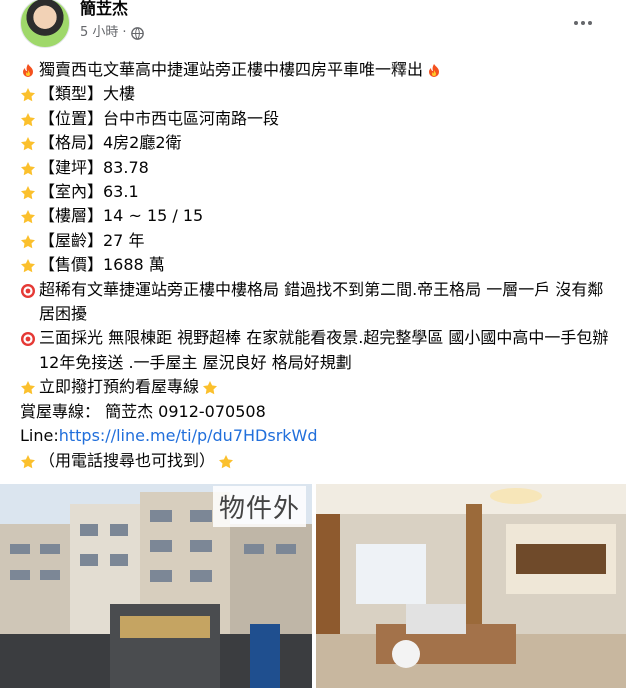 The image size is (626, 688). I want to click on post-line: 獨賣西屯文華高中捷運站旁正樓中樓四房平車唯一釋出, so click(318, 70).